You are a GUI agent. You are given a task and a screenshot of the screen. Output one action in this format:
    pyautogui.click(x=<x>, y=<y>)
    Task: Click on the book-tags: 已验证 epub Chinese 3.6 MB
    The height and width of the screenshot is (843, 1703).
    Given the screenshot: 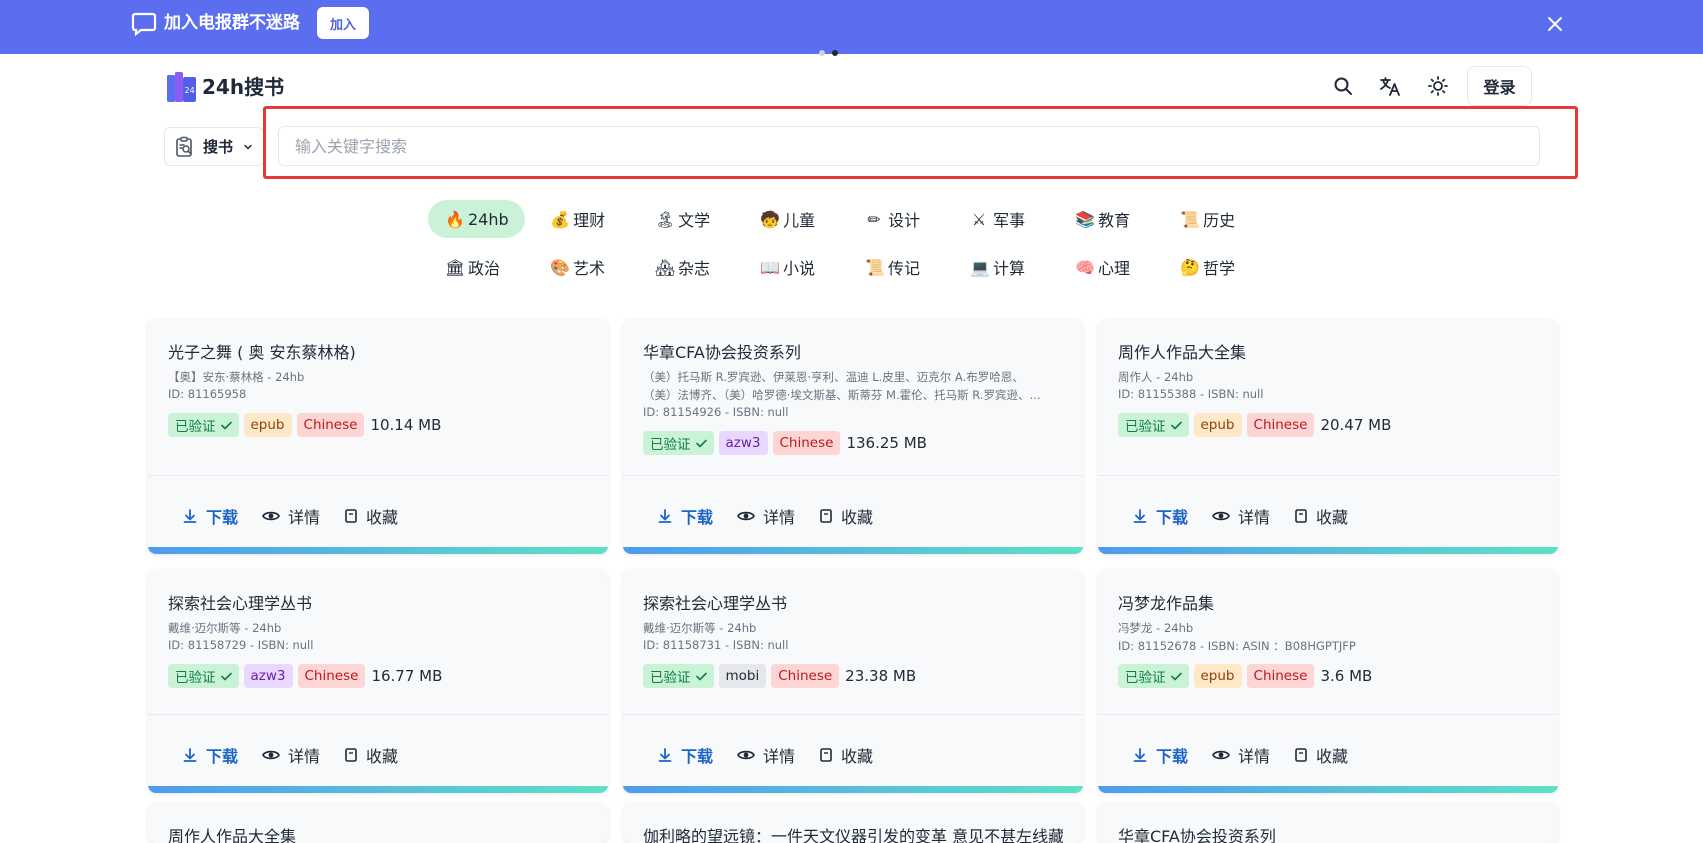 What is the action you would take?
    pyautogui.click(x=1245, y=676)
    